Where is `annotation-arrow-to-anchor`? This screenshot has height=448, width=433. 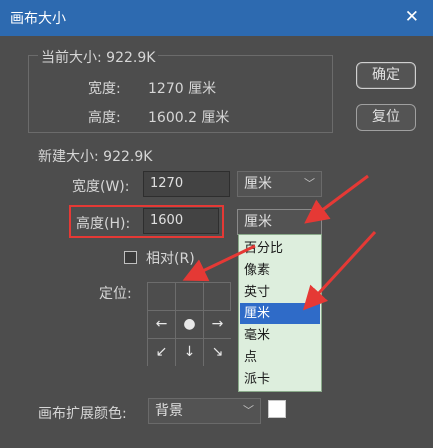 annotation-arrow-to-anchor is located at coordinates (219, 263).